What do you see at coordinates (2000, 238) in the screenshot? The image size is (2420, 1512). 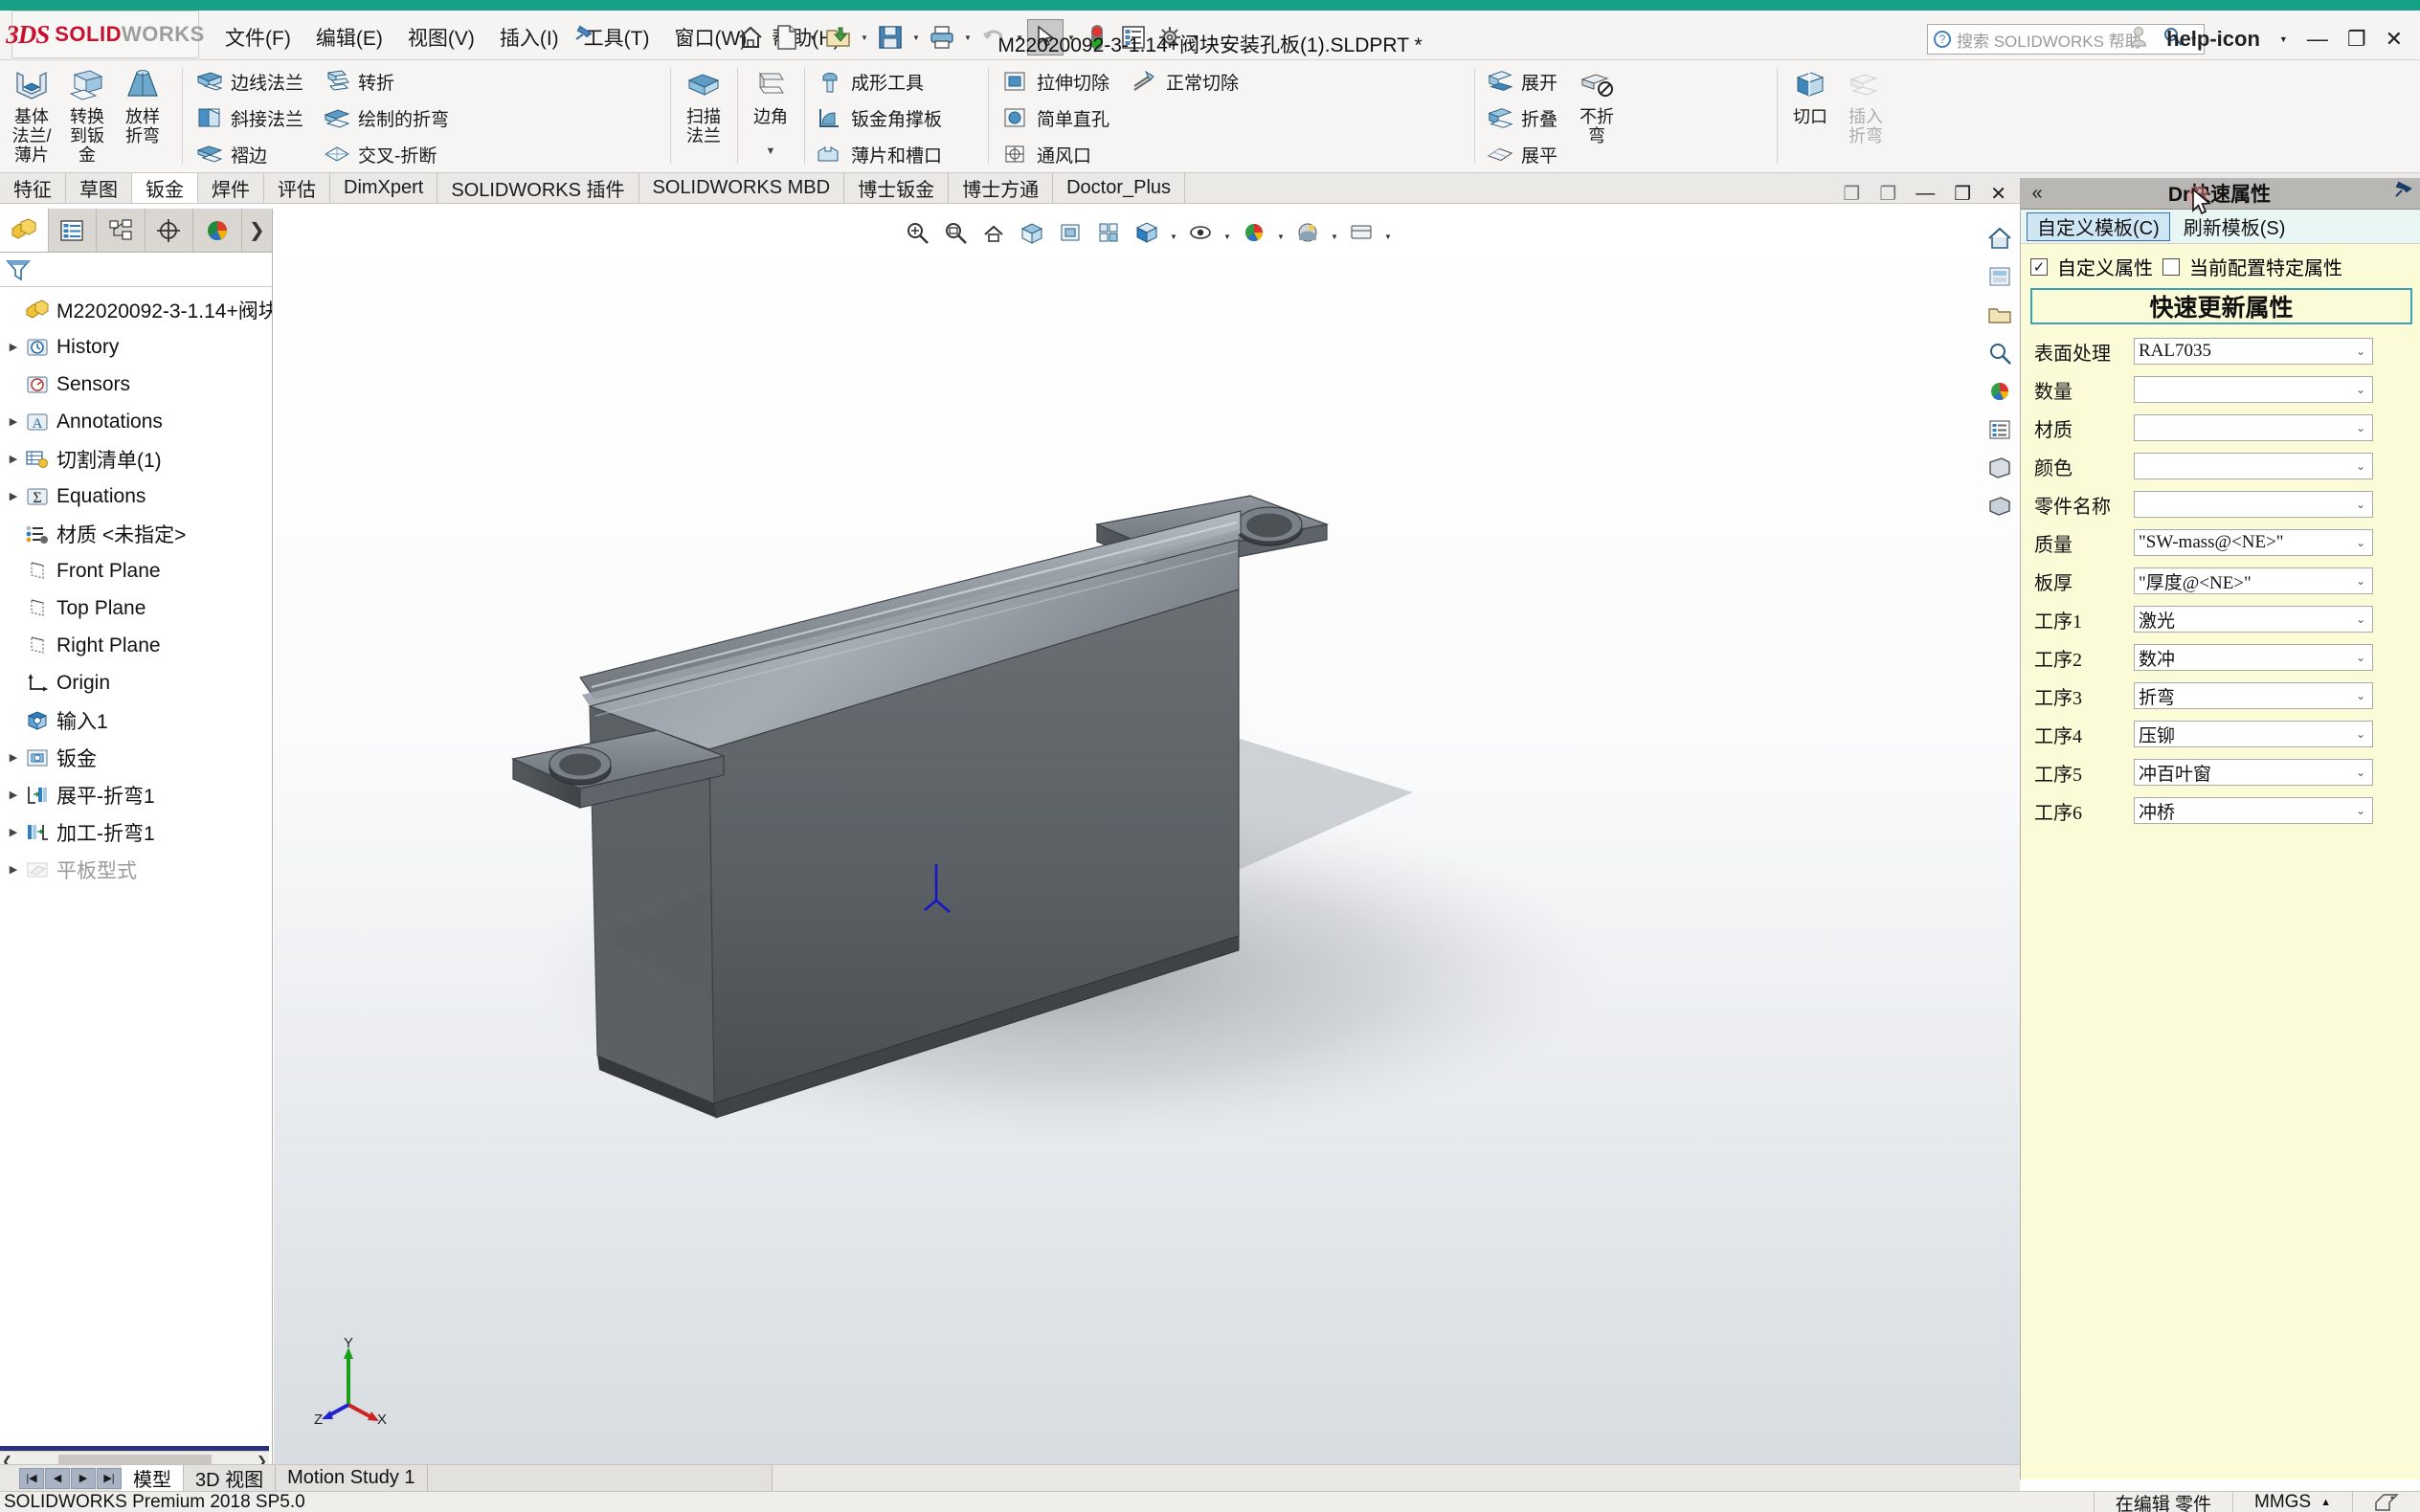 I see `home-panel-icon` at bounding box center [2000, 238].